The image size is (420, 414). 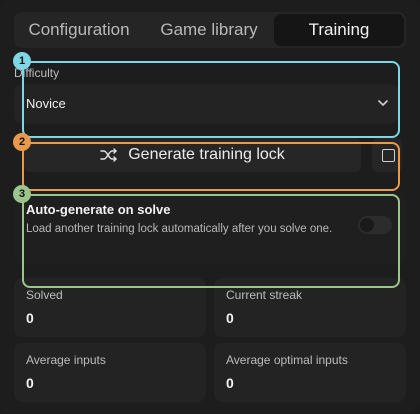 I want to click on chevron-down-icon, so click(x=383, y=103).